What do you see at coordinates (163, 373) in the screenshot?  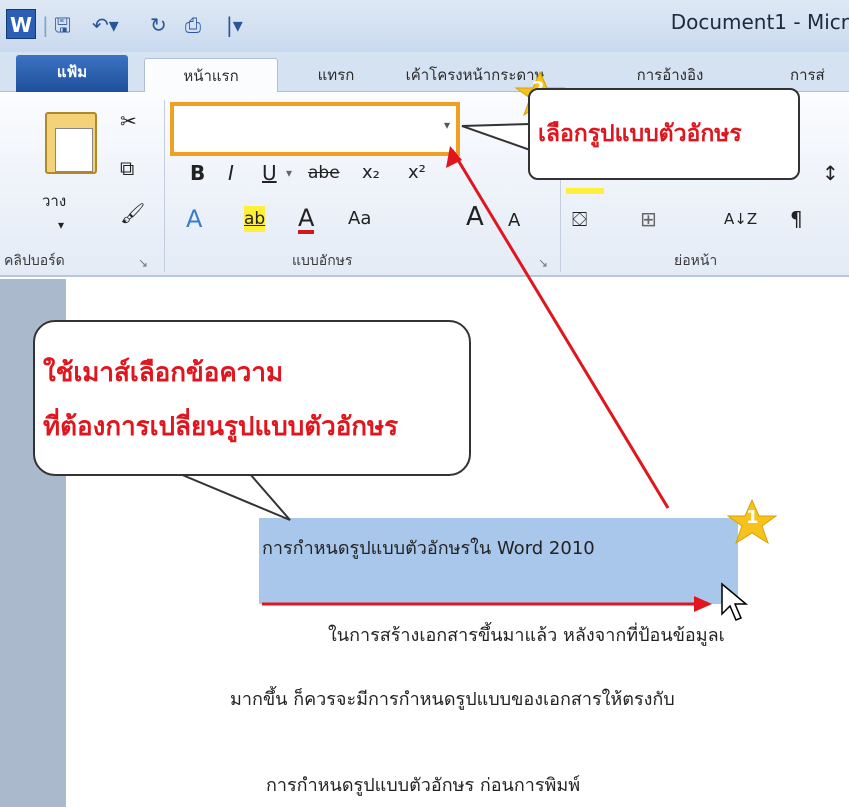 I see `instruction-line-1: ใช้เมาส์เลือกข้อความ` at bounding box center [163, 373].